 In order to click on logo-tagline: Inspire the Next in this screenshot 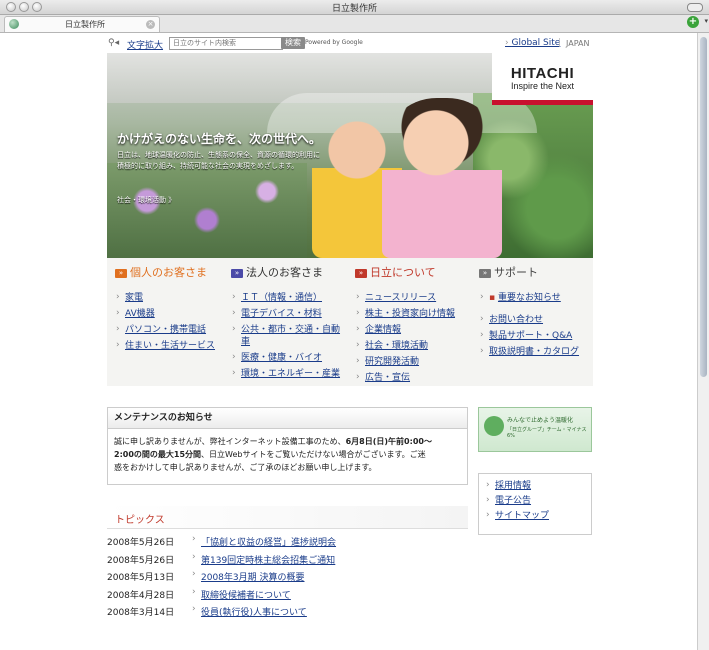, I will do `click(542, 86)`.